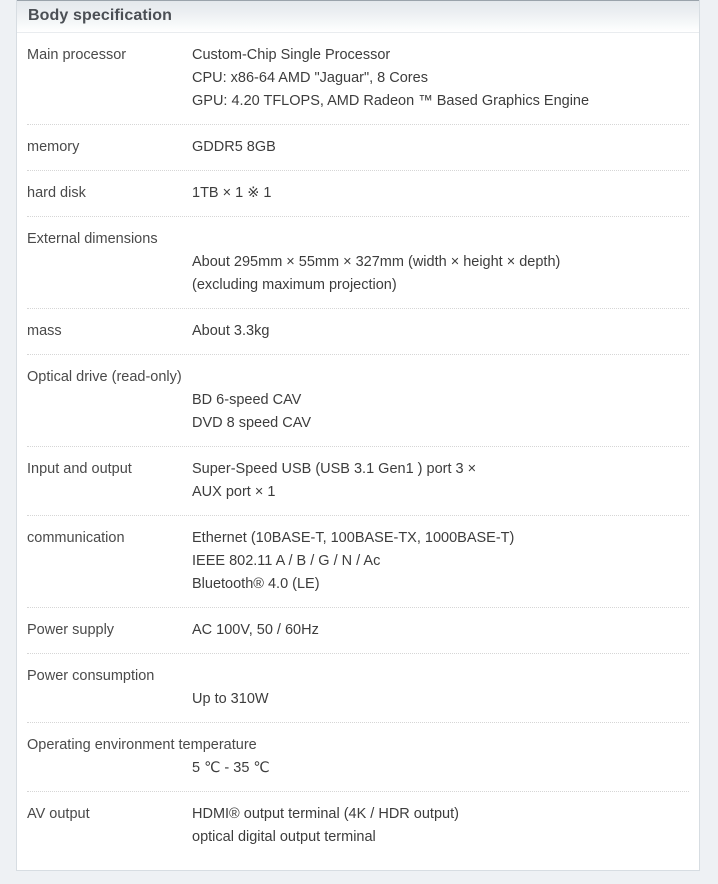  What do you see at coordinates (284, 837) in the screenshot?
I see `spec-value-line: optical digital output terminal` at bounding box center [284, 837].